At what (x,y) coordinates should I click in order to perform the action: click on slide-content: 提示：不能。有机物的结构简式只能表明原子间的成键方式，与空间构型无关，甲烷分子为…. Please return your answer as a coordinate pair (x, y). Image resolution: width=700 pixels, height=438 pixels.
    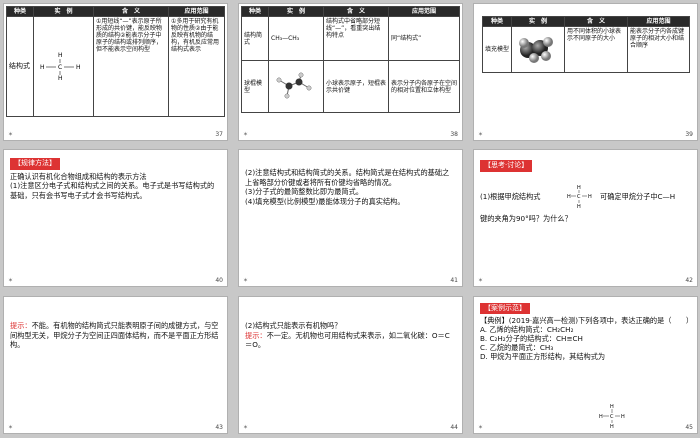
    Looking at the image, I should click on (115, 335).